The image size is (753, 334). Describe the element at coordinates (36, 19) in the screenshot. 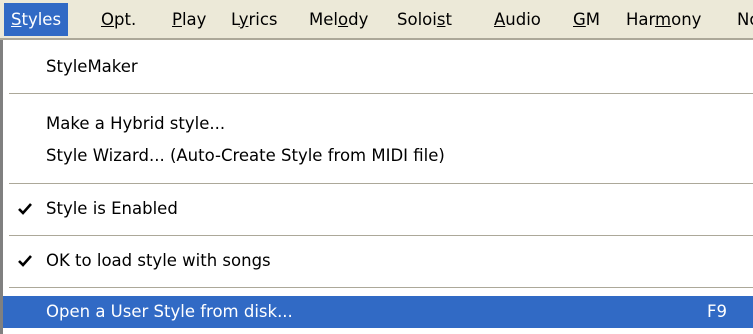

I see `menu-styles: Styles` at that location.